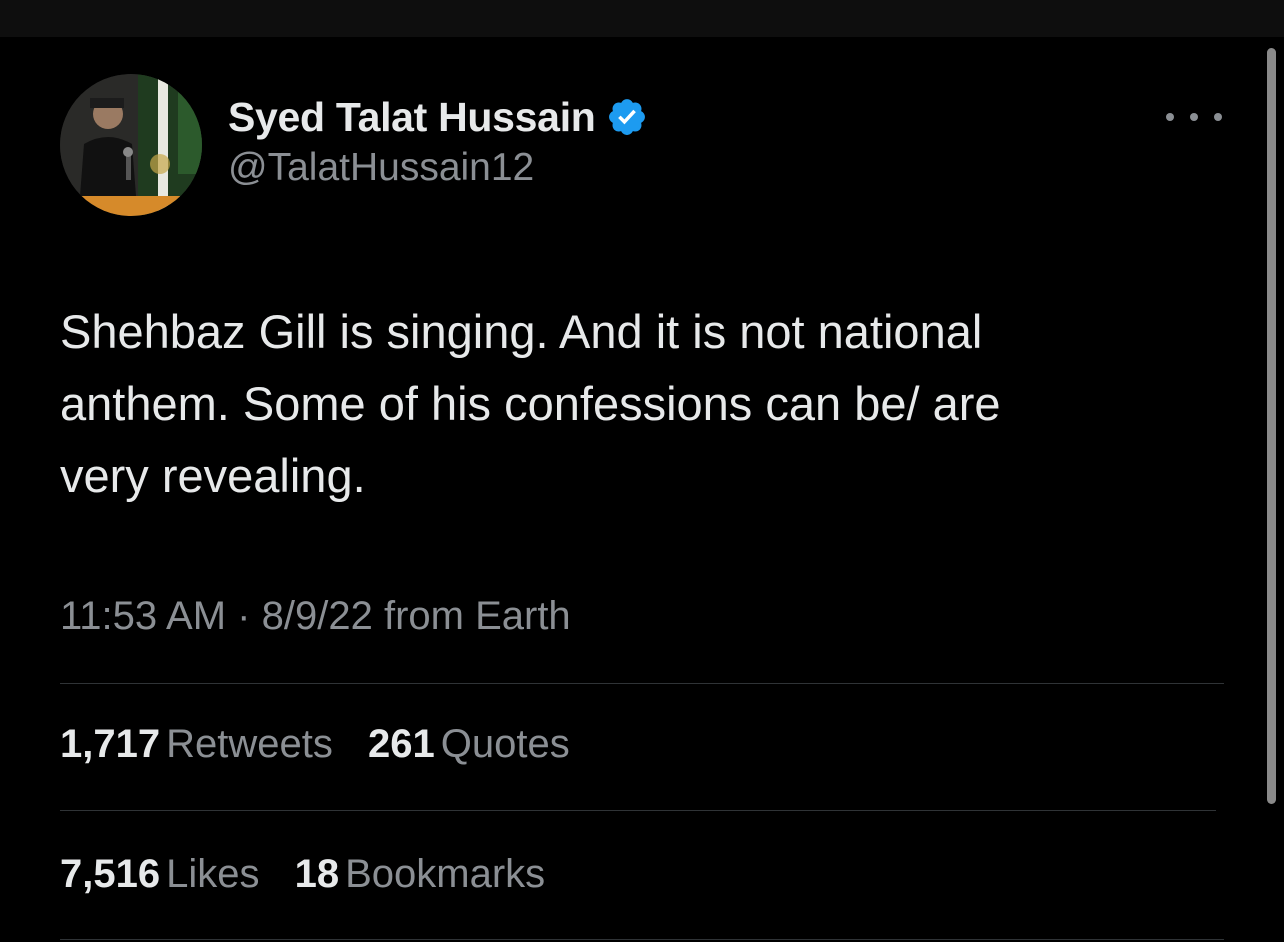  I want to click on likes-stat: 7,516 Likes, so click(160, 874).